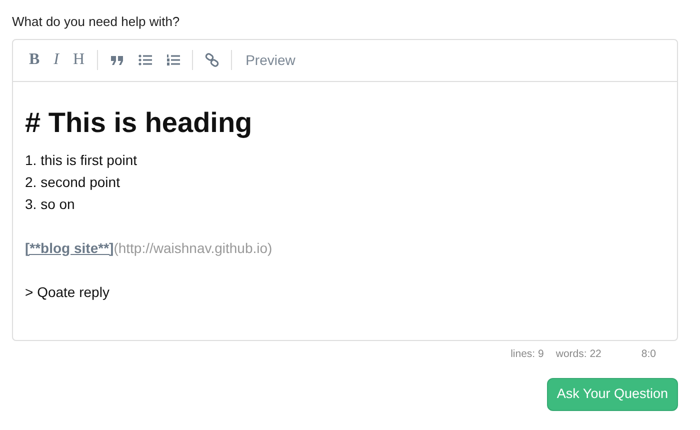 This screenshot has height=430, width=700. What do you see at coordinates (67, 292) in the screenshot?
I see `editor-text-line: > Qoate reply` at bounding box center [67, 292].